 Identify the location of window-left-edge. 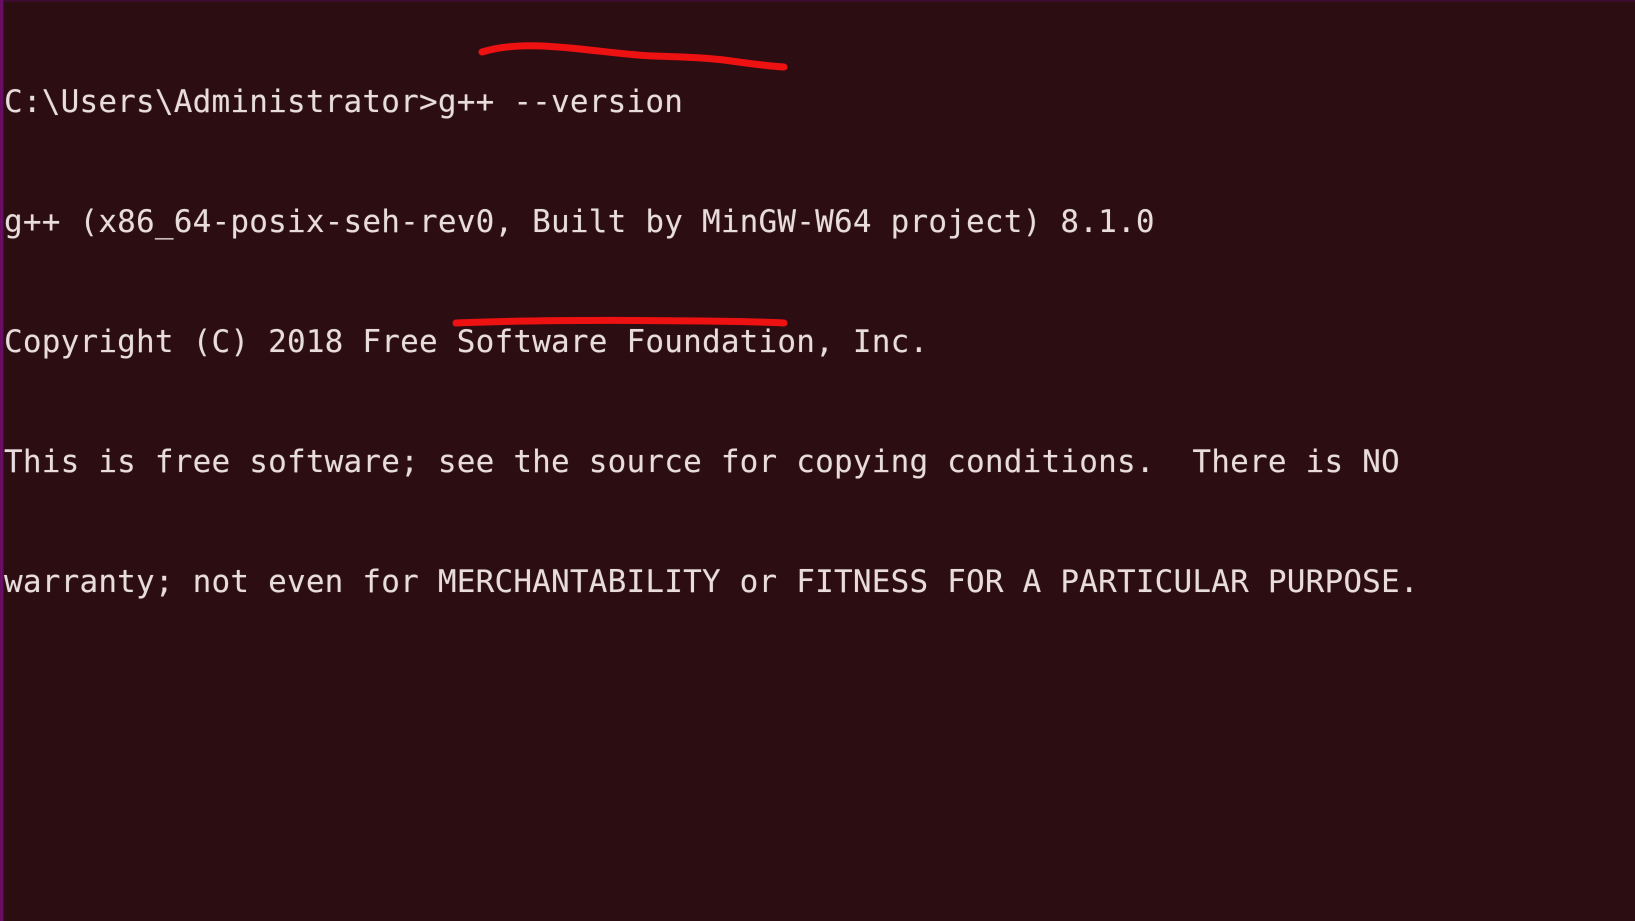
(2, 460).